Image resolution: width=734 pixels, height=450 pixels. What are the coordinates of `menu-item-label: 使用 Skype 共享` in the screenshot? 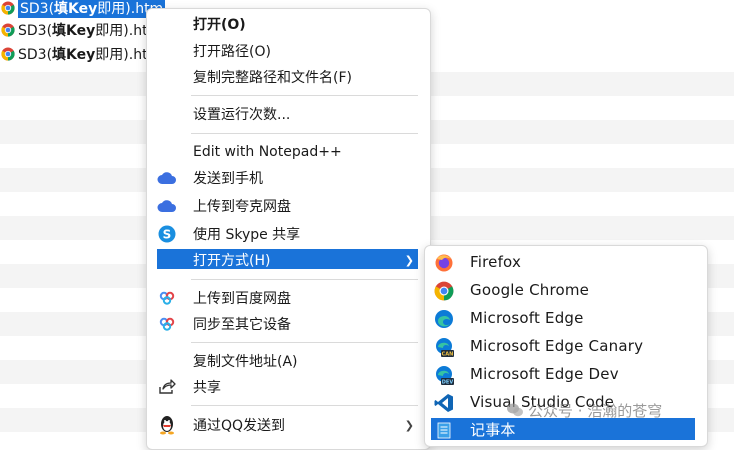 It's located at (247, 235).